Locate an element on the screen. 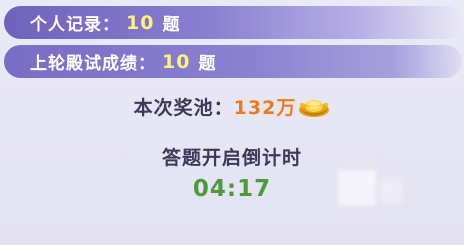  gold-ingot-icon is located at coordinates (314, 108).